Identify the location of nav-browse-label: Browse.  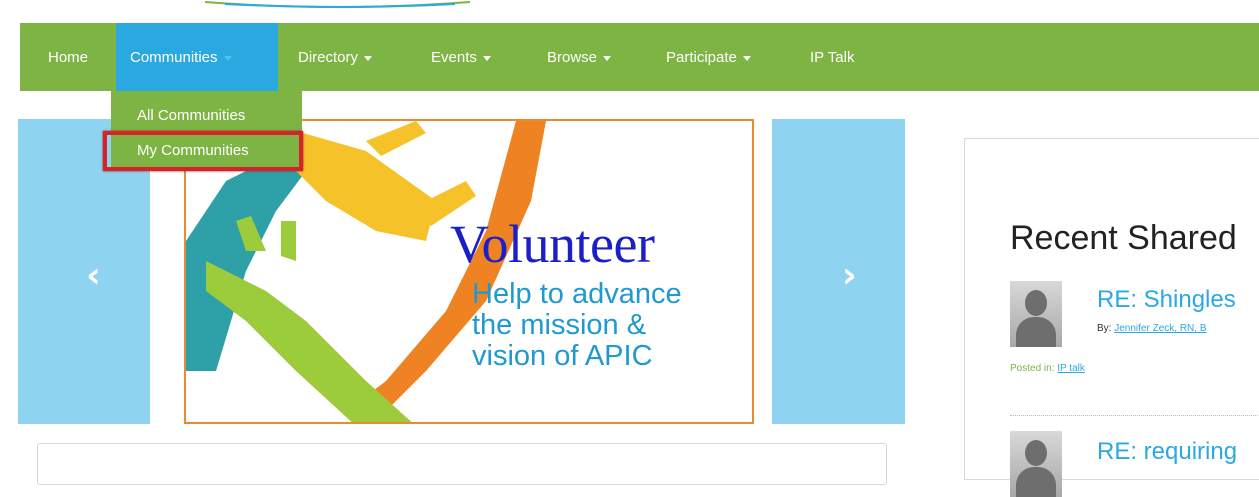
(572, 57).